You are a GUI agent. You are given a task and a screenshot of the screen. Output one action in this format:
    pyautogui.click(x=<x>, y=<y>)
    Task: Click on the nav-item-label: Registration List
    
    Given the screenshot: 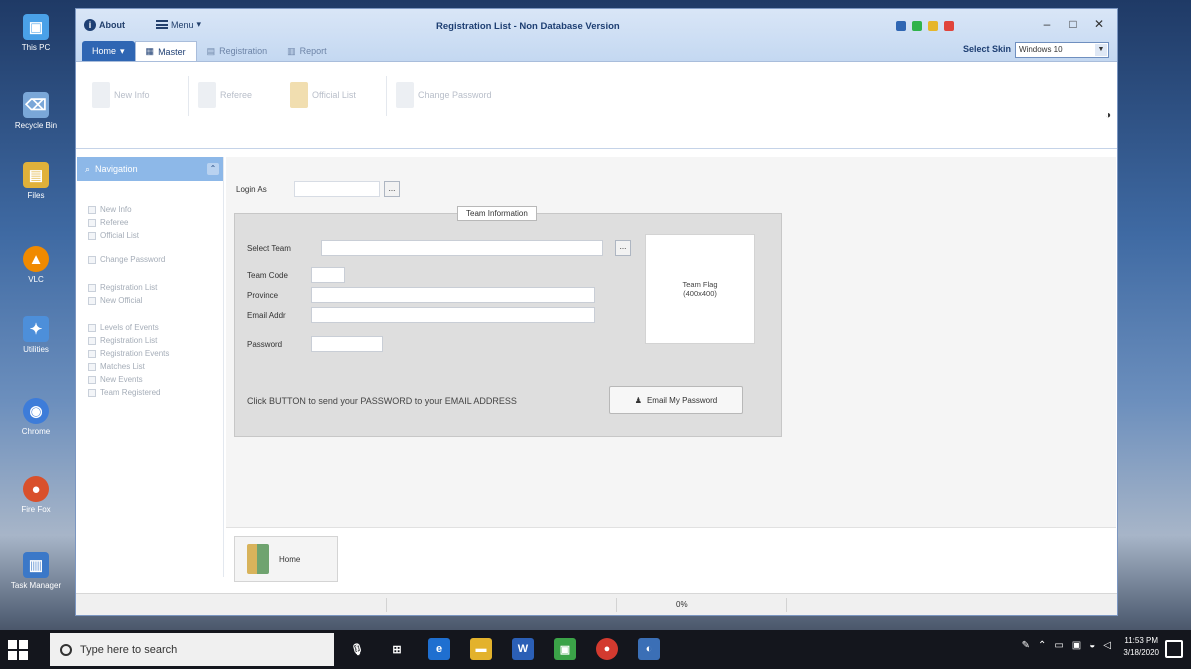 What is the action you would take?
    pyautogui.click(x=129, y=287)
    